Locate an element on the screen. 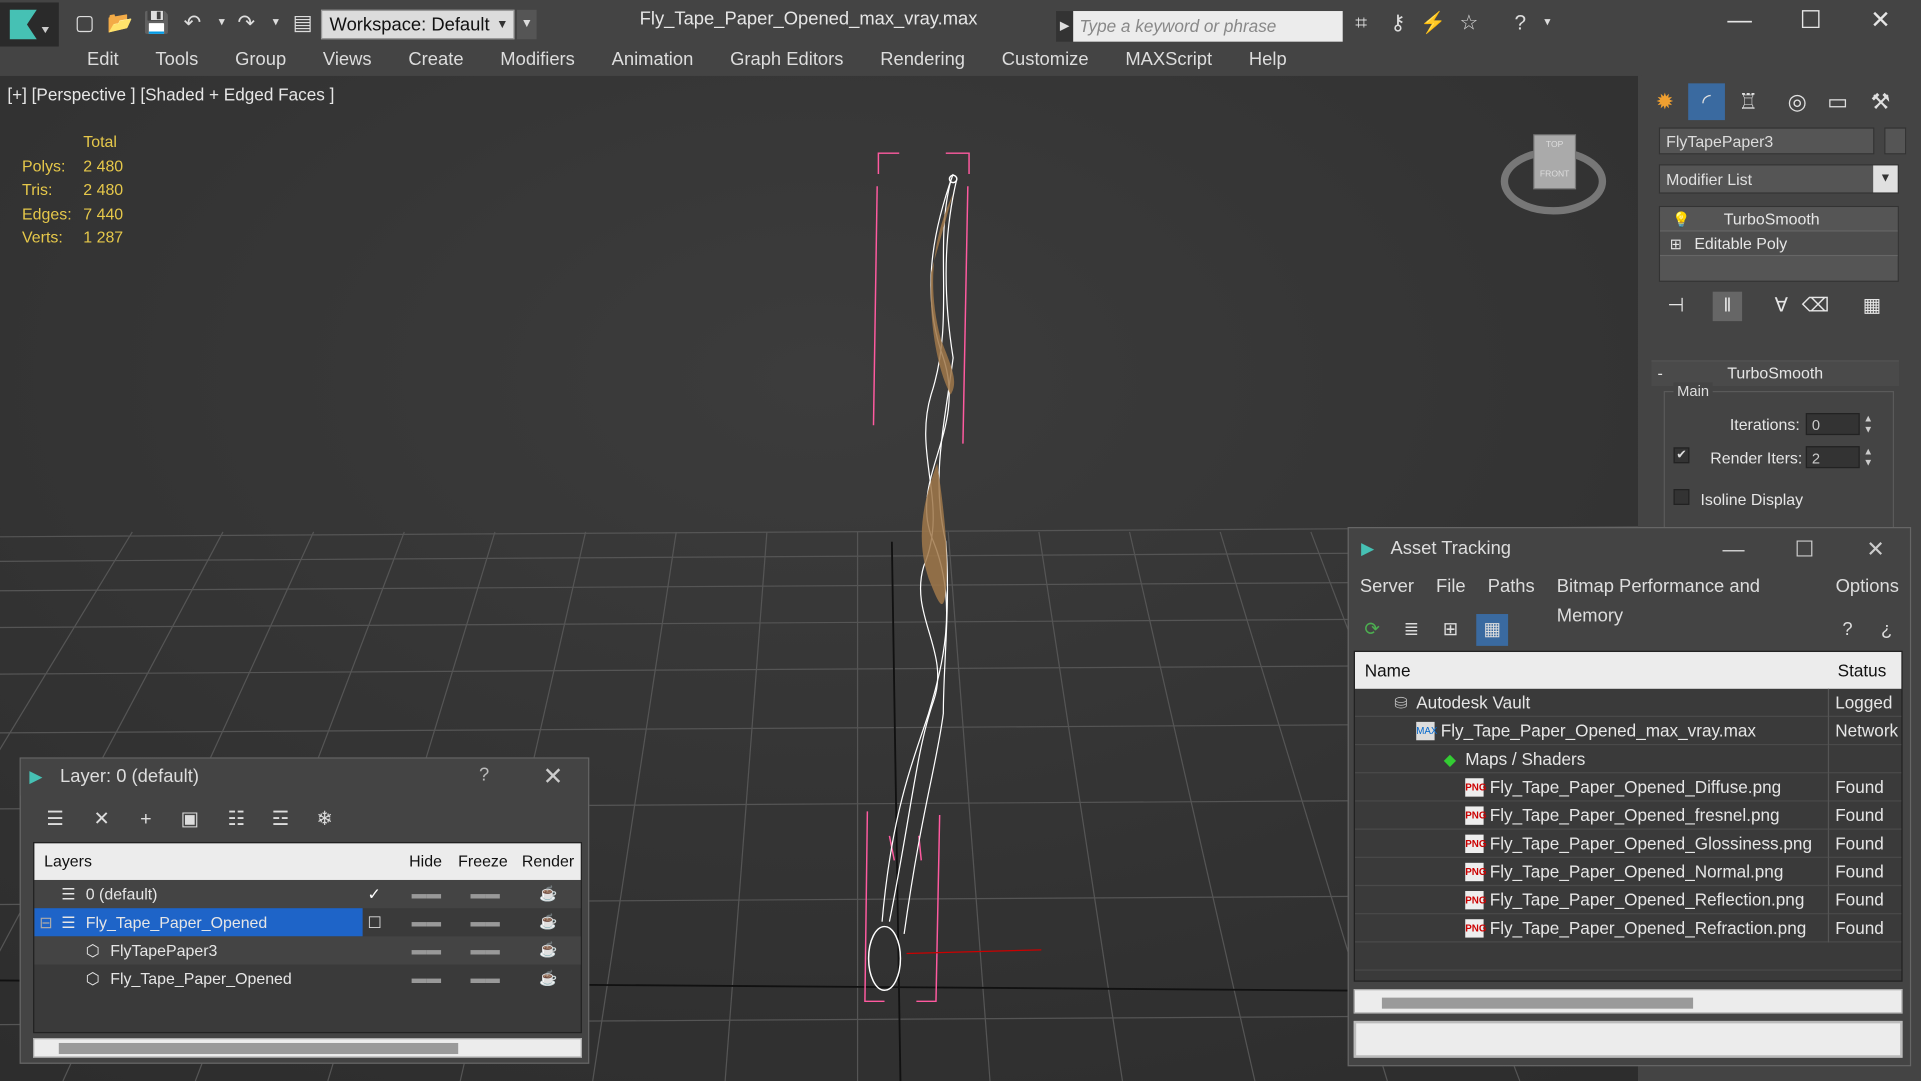 The width and height of the screenshot is (1921, 1081). asset-close-button: ✕ is located at coordinates (1875, 549).